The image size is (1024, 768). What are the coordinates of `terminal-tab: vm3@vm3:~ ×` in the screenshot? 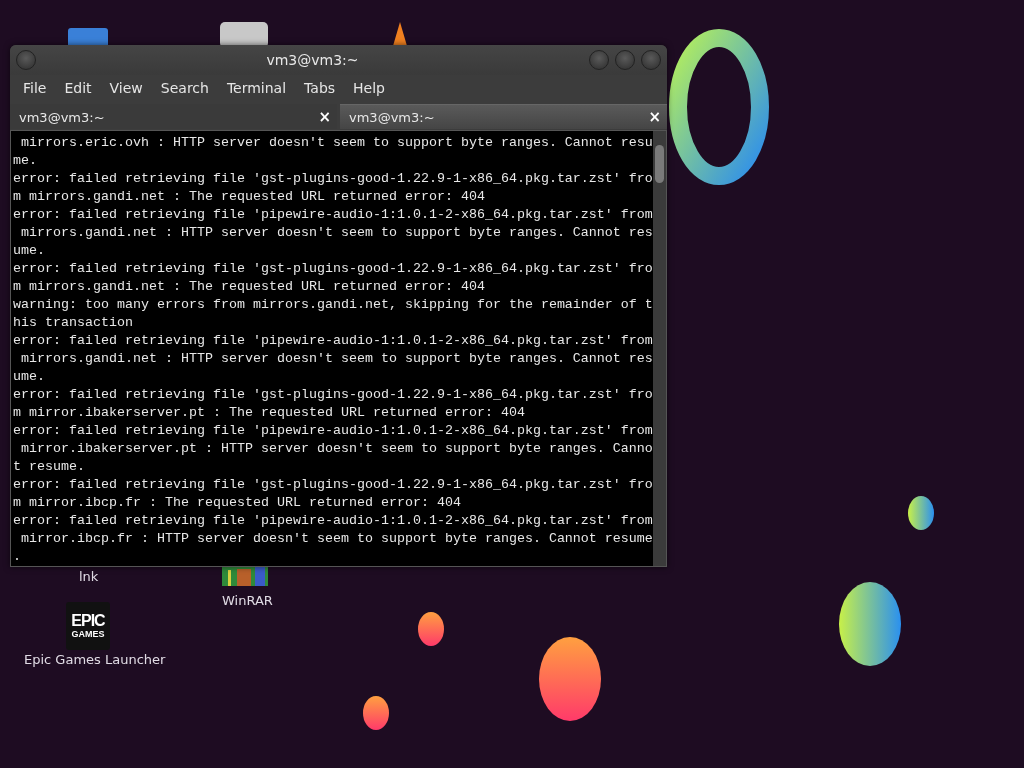 It's located at (503, 116).